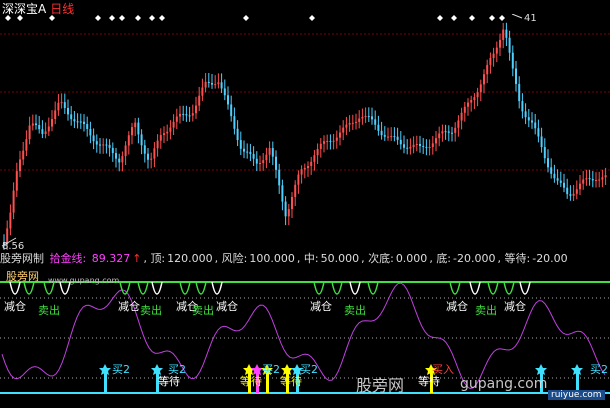  What do you see at coordinates (550, 258) in the screenshot?
I see `param-value: -20.00` at bounding box center [550, 258].